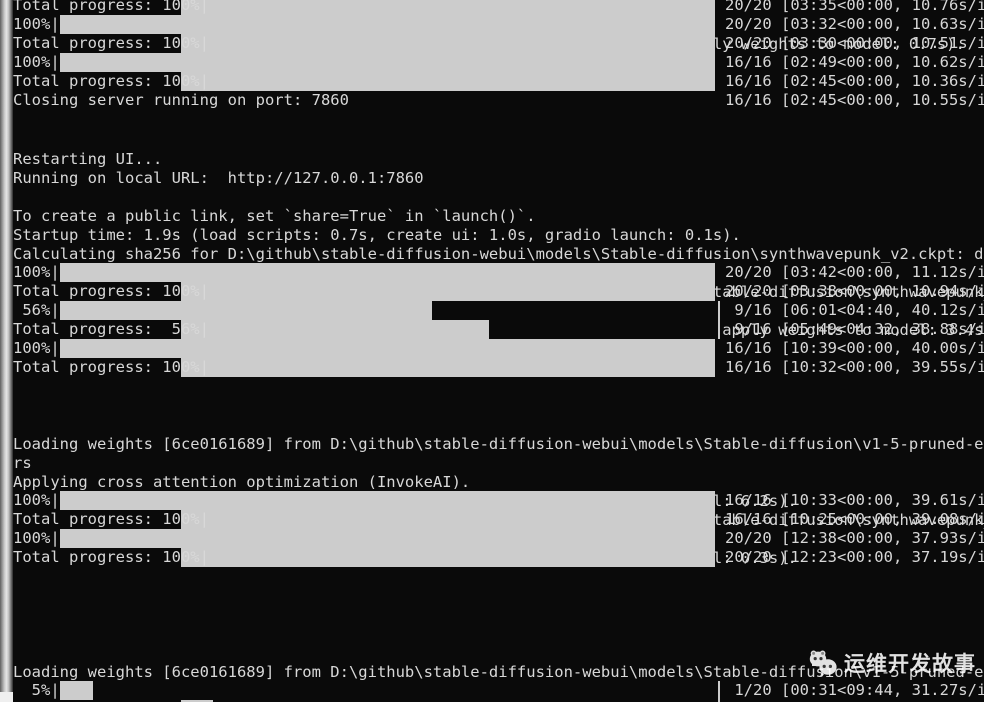 The width and height of the screenshot is (984, 702). I want to click on scrollbar-thumb, so click(6, 697).